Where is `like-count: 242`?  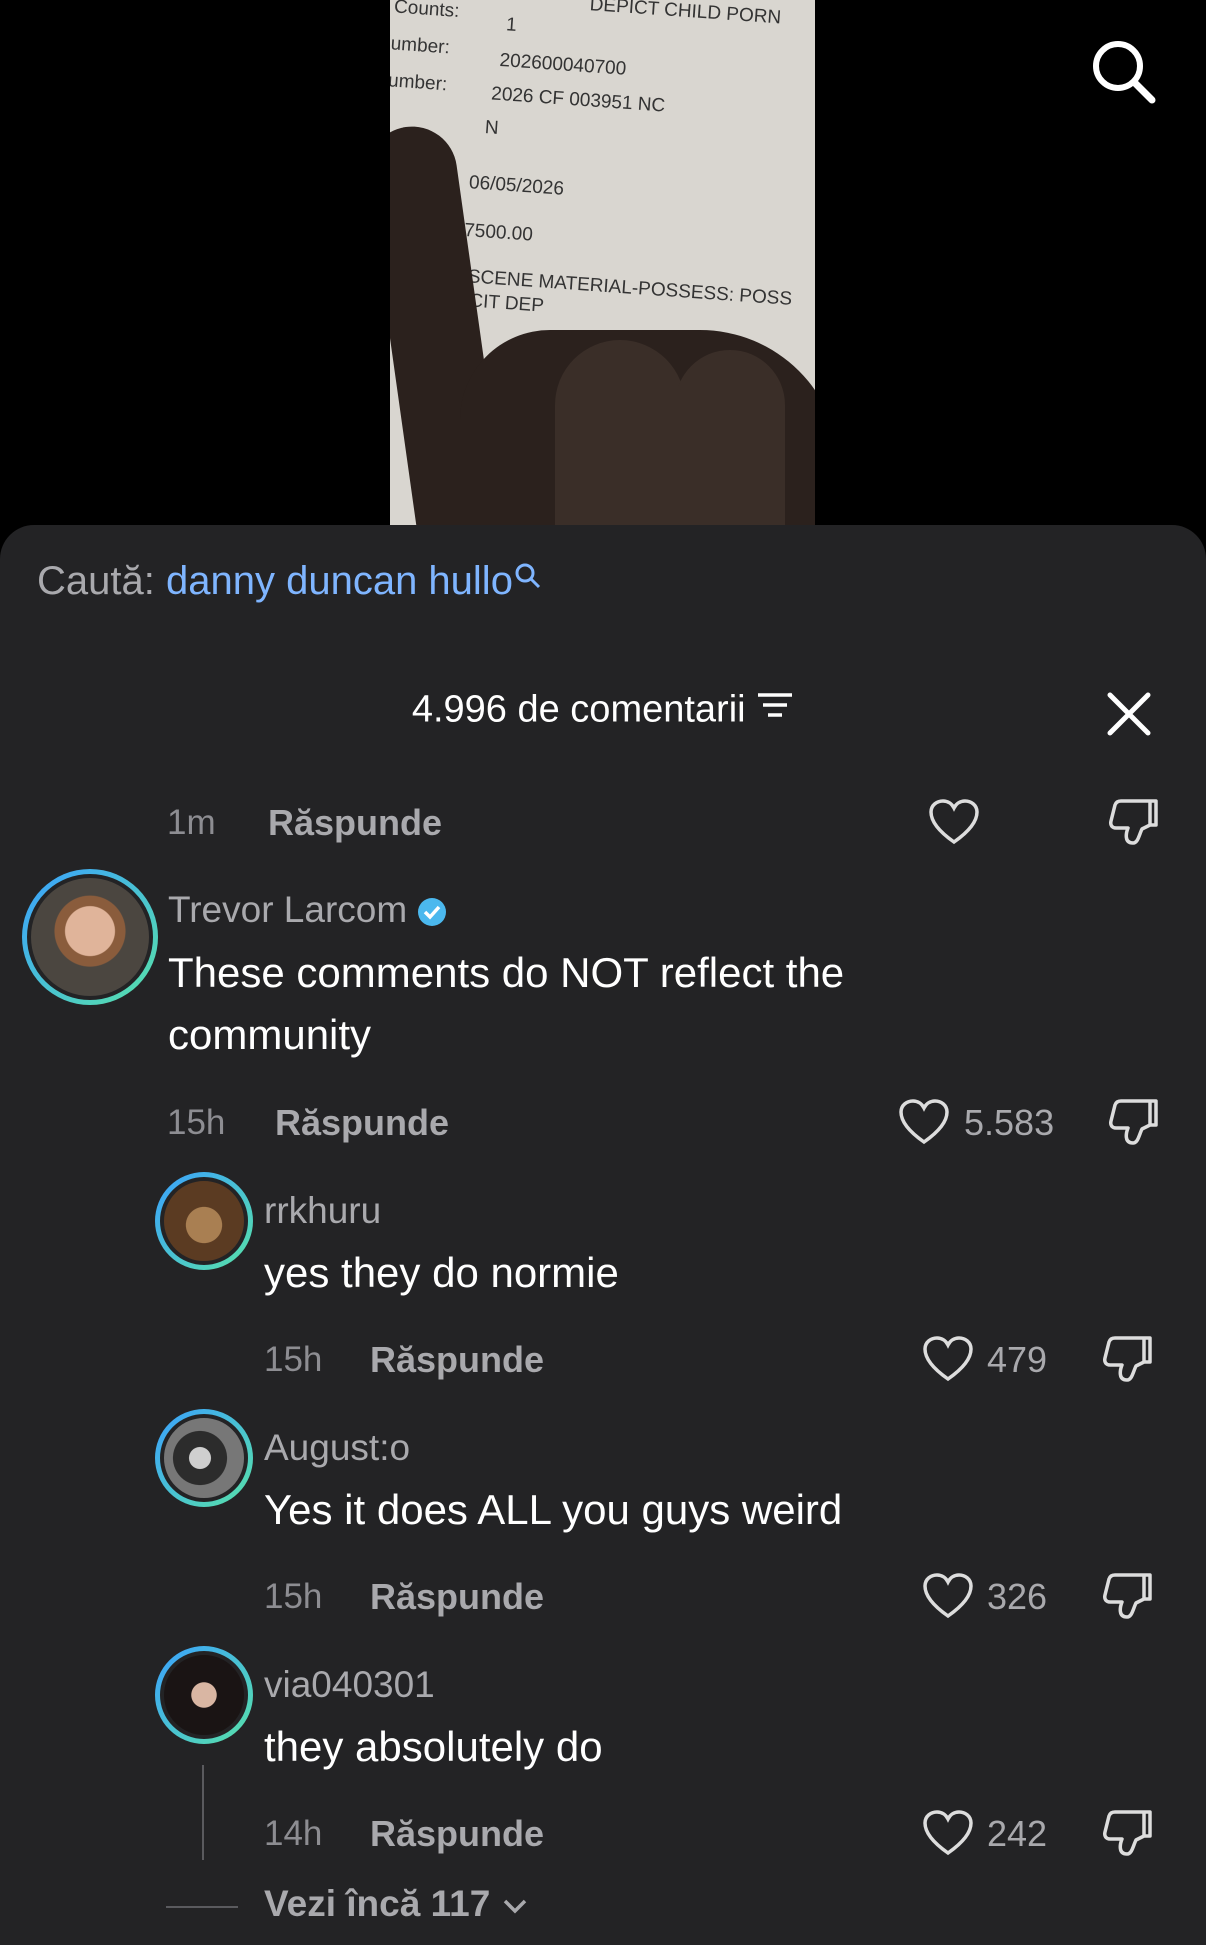 like-count: 242 is located at coordinates (1017, 1833).